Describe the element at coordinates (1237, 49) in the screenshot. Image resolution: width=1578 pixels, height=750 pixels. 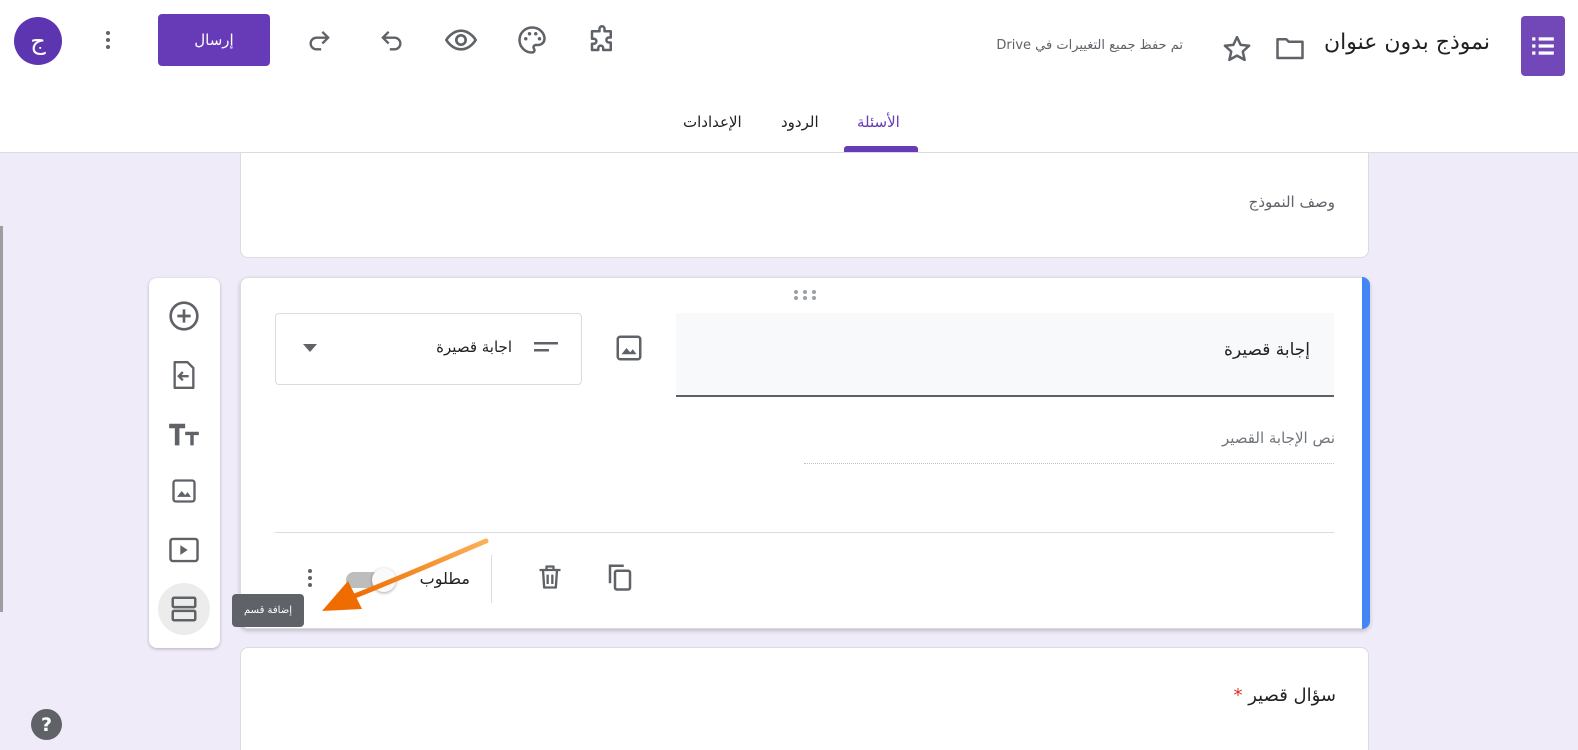
I see `star-icon` at that location.